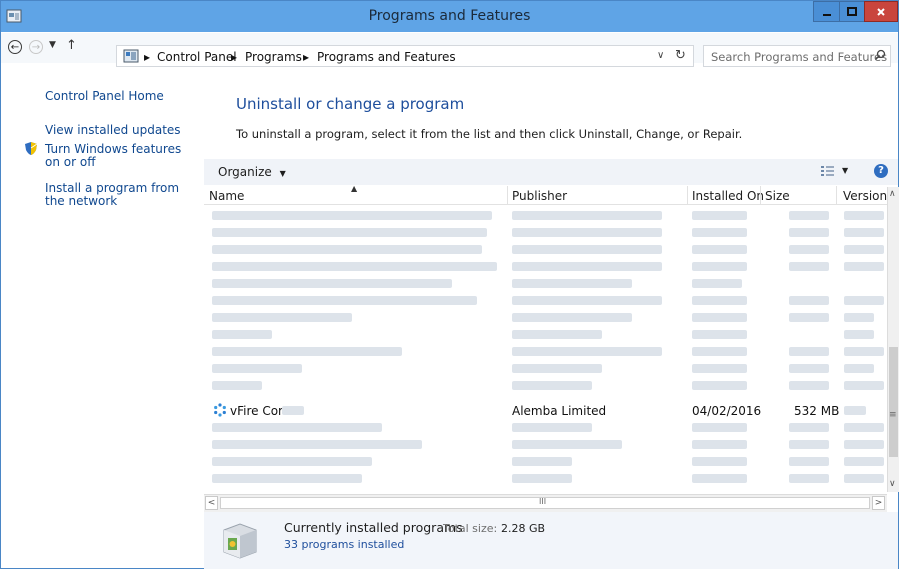 The image size is (899, 569). I want to click on organize-button: Organize ▼, so click(252, 172).